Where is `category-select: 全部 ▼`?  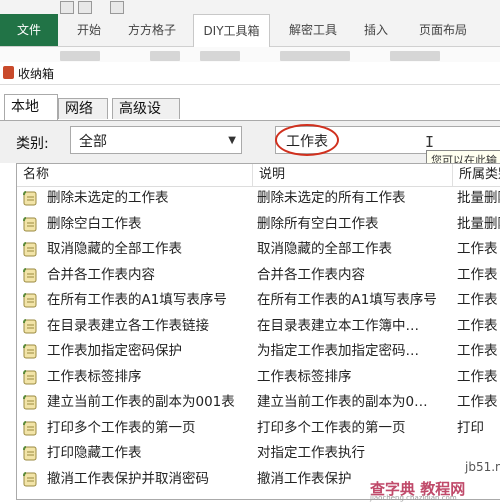
category-select: 全部 ▼ is located at coordinates (156, 140).